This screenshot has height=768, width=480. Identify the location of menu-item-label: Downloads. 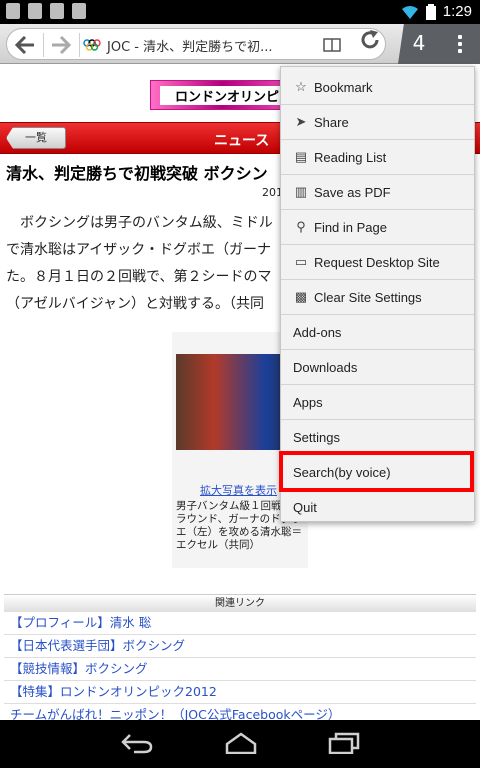
(325, 367).